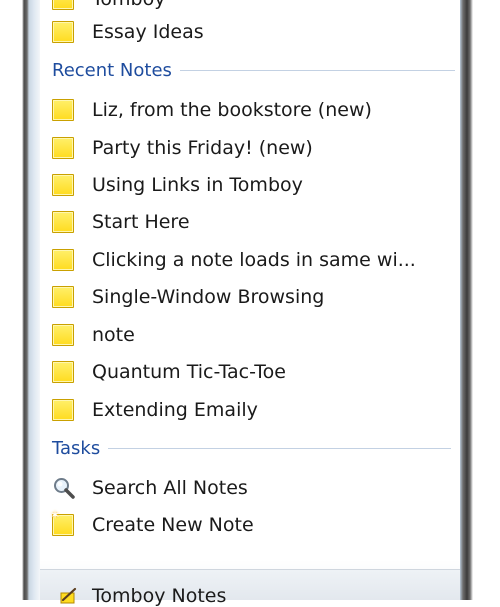 The width and height of the screenshot is (500, 607). I want to click on search-all-notes-item: Search All Notes, so click(150, 488).